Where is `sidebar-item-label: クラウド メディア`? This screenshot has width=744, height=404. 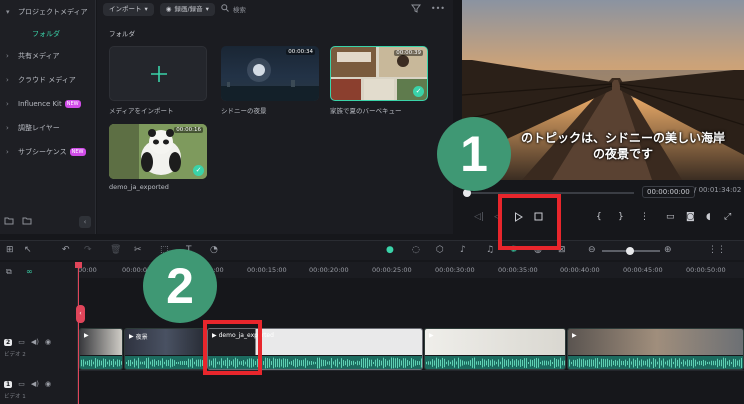 sidebar-item-label: クラウド メディア is located at coordinates (47, 80).